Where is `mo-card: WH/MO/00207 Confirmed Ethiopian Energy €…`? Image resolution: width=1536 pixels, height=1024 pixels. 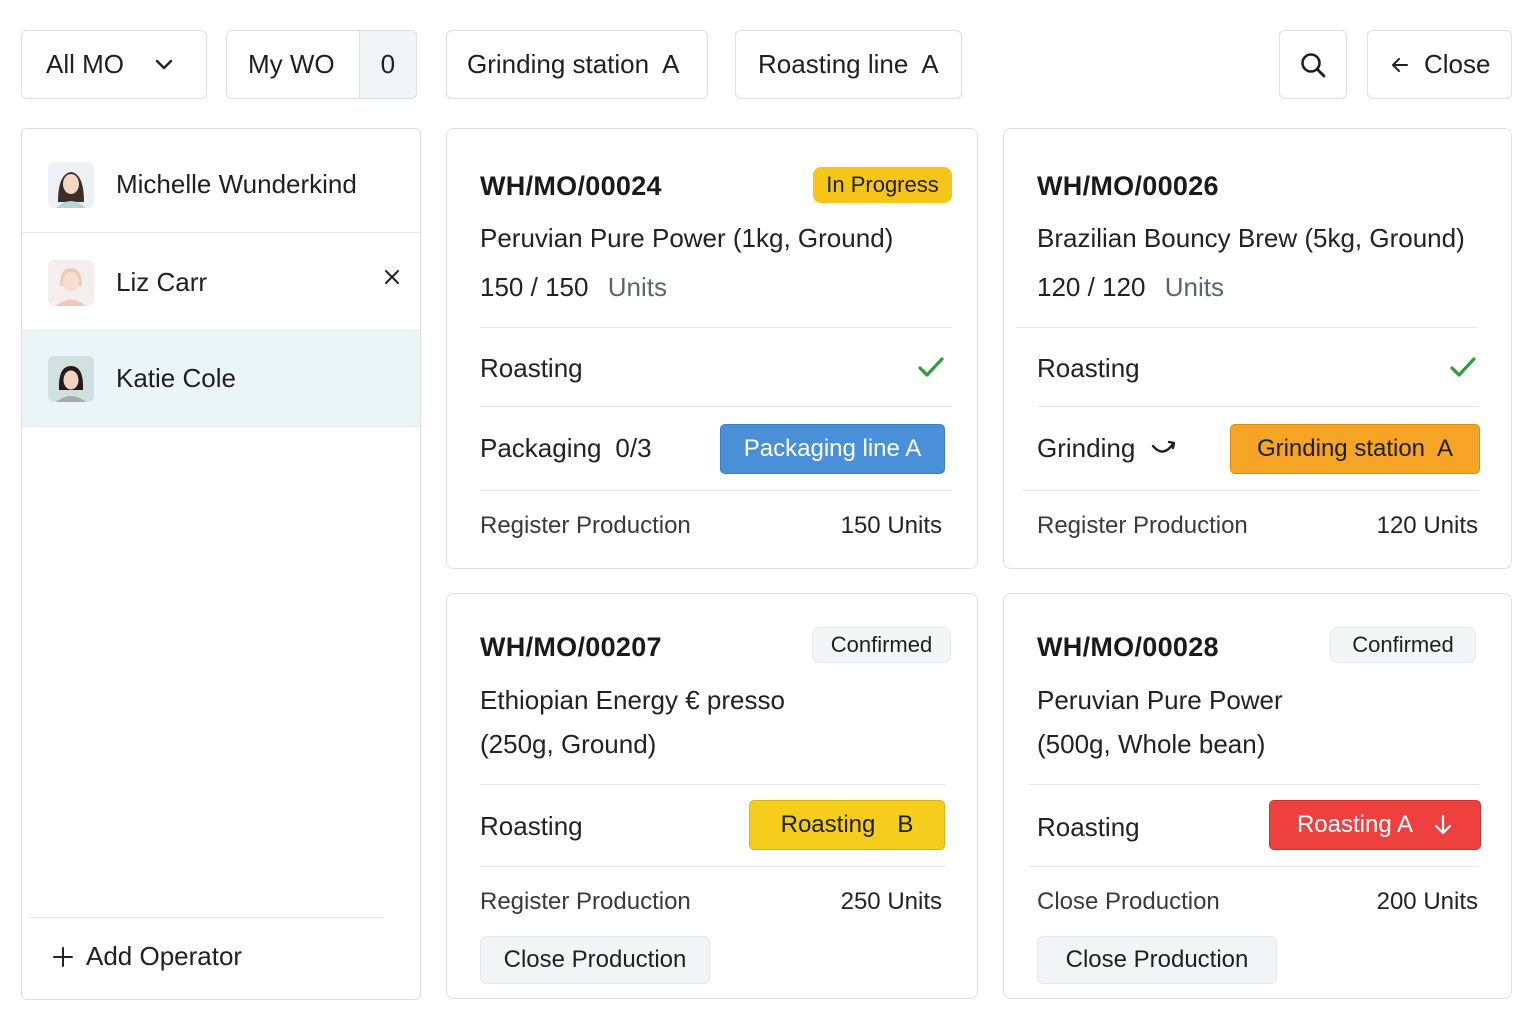
mo-card: WH/MO/00207 Confirmed Ethiopian Energy €… is located at coordinates (712, 796).